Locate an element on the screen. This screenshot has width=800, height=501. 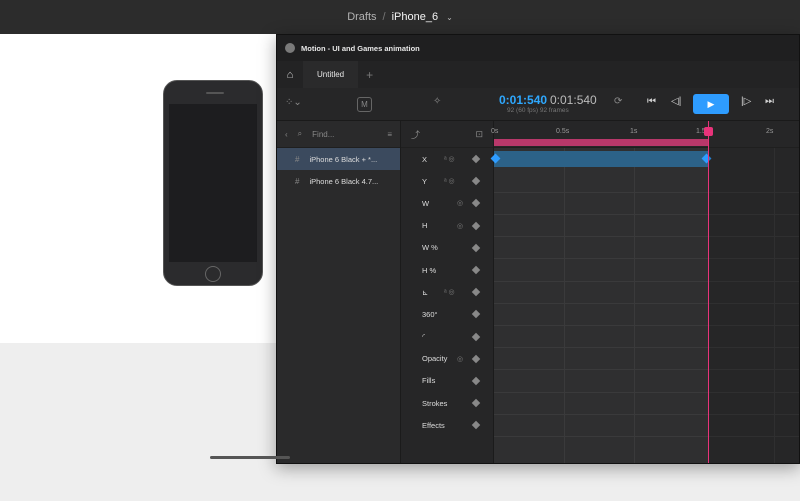
prop-label: H % is located at coordinates (429, 270).